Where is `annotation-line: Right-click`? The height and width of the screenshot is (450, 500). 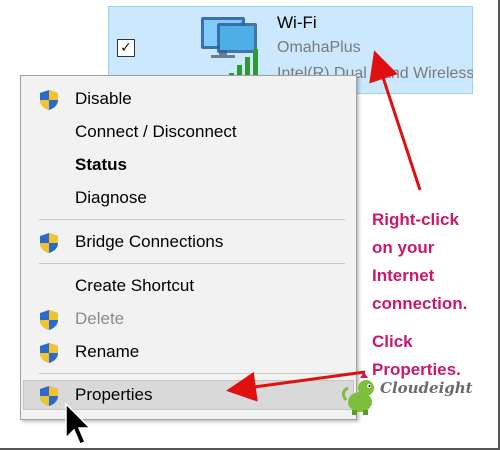 annotation-line: Right-click is located at coordinates (415, 219).